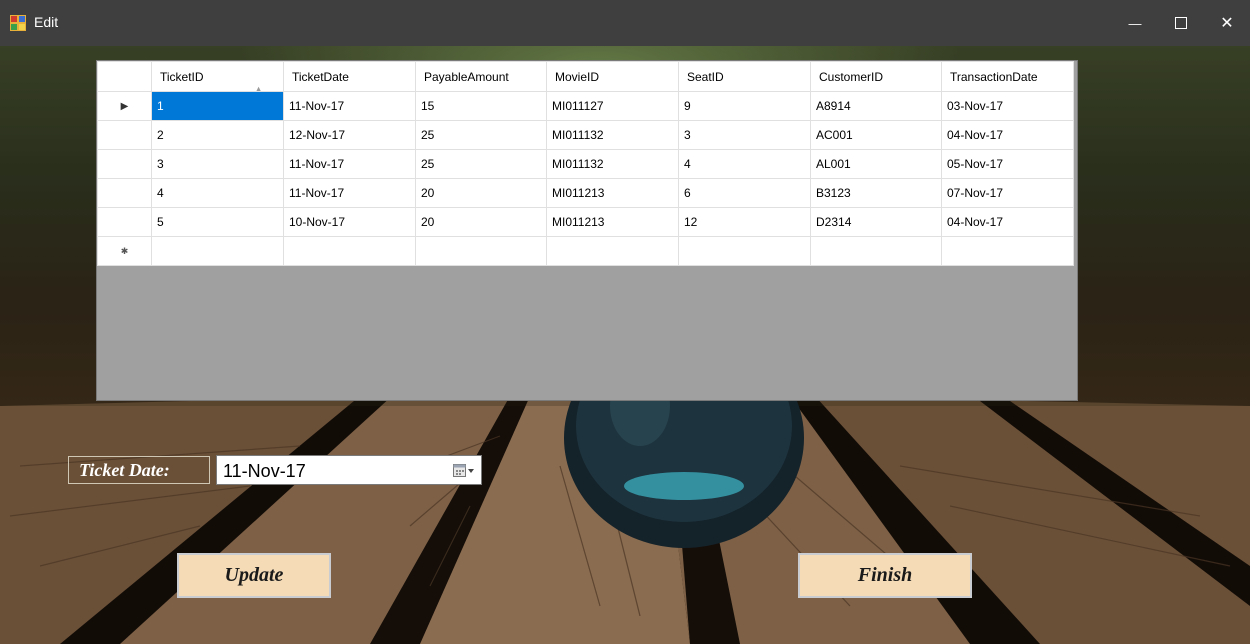 The width and height of the screenshot is (1250, 644). What do you see at coordinates (349, 222) in the screenshot?
I see `table-cell: 10-Nov-17` at bounding box center [349, 222].